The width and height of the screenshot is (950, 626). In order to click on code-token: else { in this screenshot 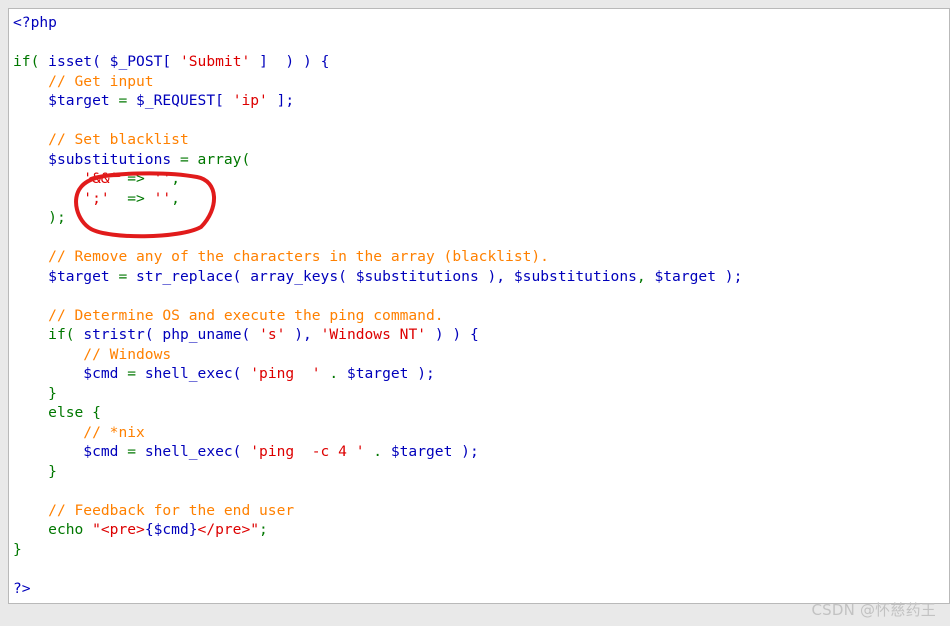, I will do `click(74, 412)`.